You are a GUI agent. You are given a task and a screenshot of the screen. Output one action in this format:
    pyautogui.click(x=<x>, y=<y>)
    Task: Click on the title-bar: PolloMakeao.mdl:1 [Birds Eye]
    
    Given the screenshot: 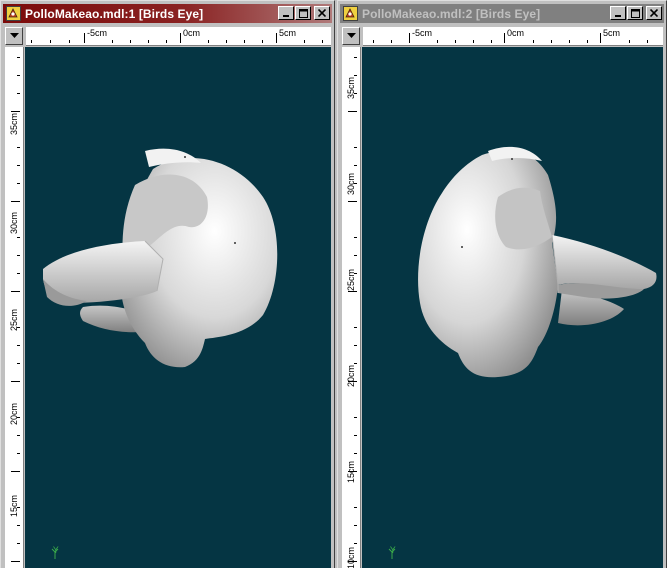 What is the action you would take?
    pyautogui.click(x=167, y=13)
    